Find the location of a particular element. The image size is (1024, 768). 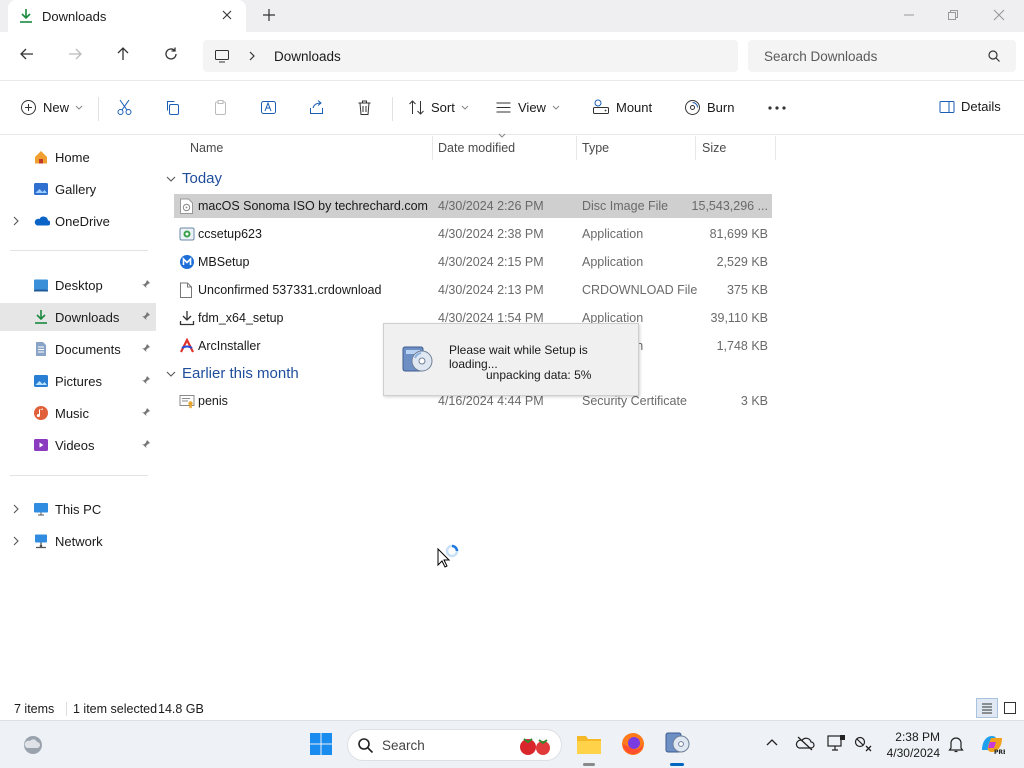

sidebar-item-music: Music is located at coordinates (78, 413).